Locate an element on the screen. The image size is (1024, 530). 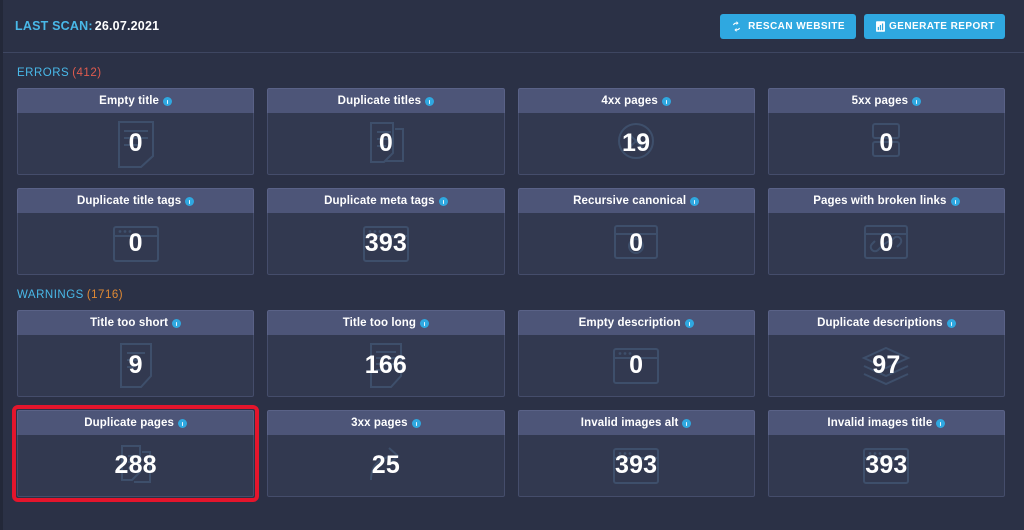
metric-card: Duplicate meta tags 393 is located at coordinates (386, 231).